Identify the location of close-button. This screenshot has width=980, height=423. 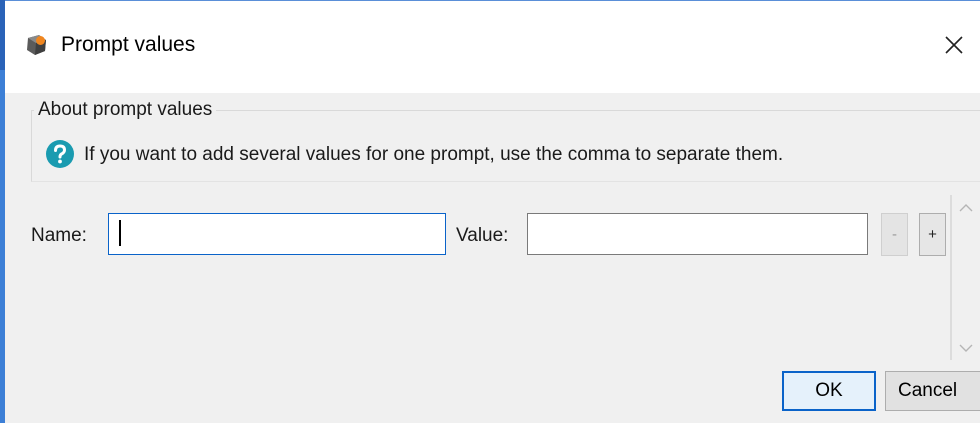
(954, 45).